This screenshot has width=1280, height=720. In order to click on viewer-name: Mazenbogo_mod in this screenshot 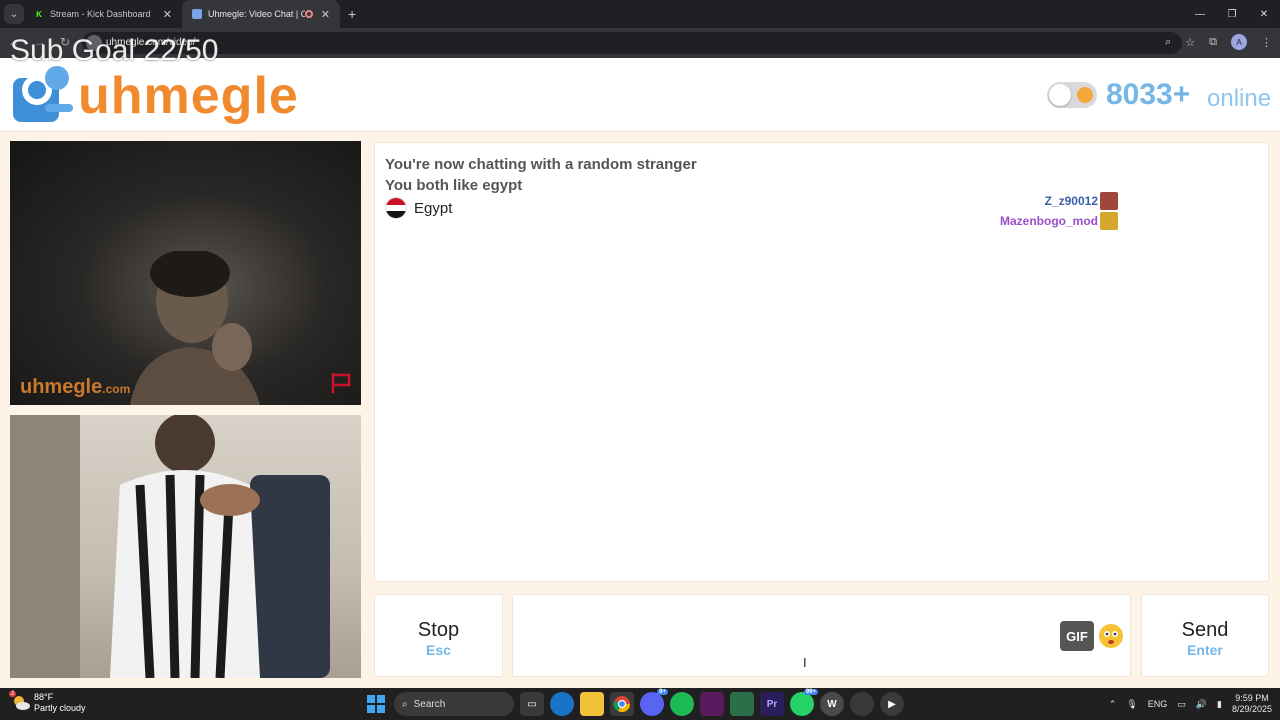, I will do `click(1049, 221)`.